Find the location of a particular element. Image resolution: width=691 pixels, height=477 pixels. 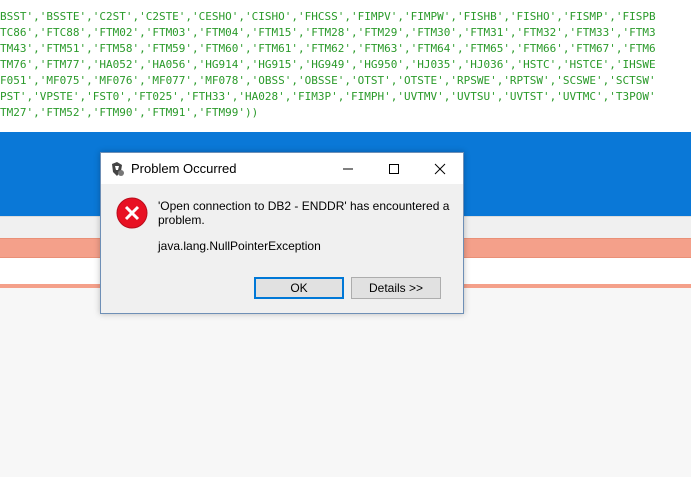

minimize-icon is located at coordinates (348, 168).